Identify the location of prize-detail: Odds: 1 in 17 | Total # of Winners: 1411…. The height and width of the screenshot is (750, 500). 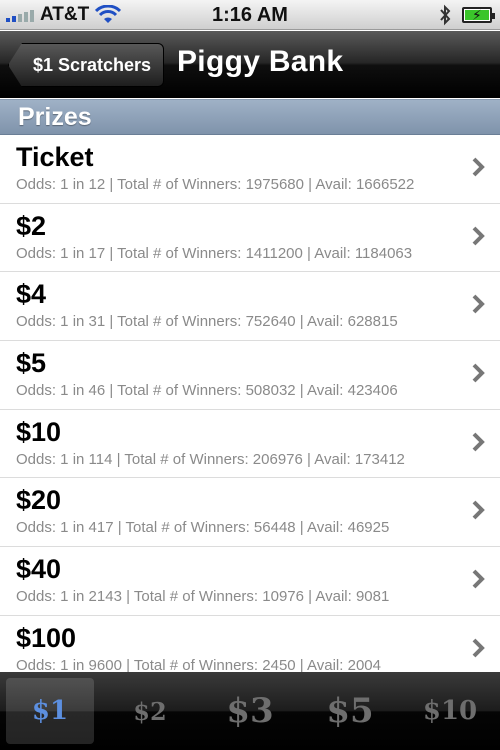
(214, 253).